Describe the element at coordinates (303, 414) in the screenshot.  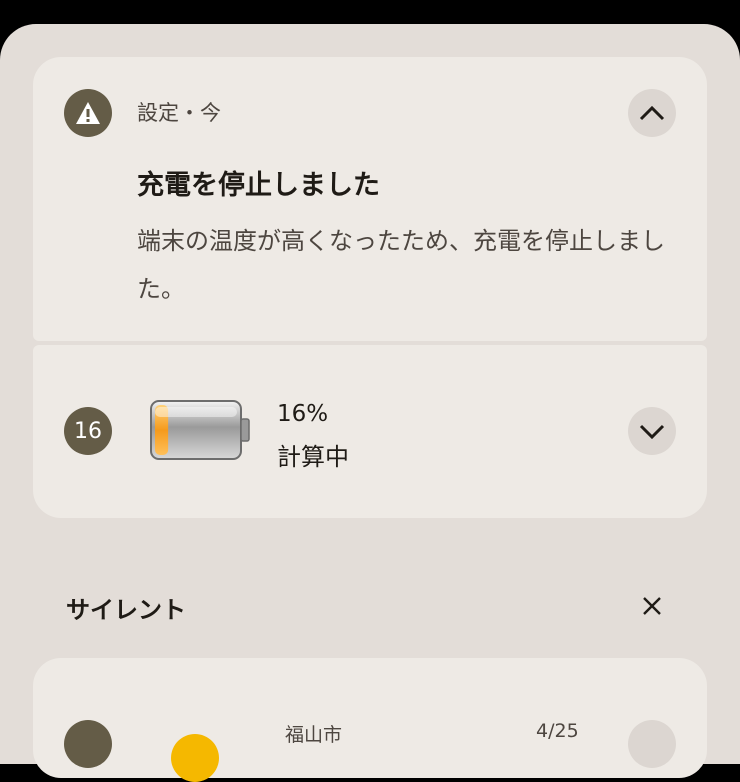
I see `battery-percent: 16%` at that location.